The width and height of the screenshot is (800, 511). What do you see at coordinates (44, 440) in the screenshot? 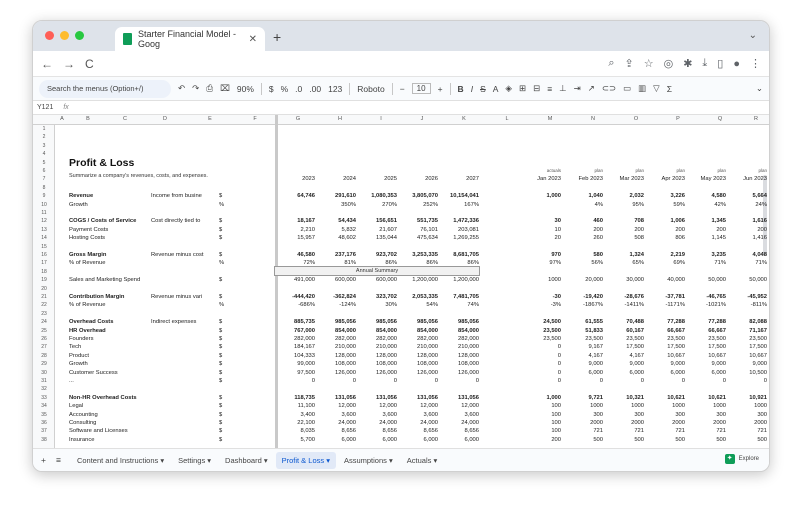
I see `row-header: 38` at bounding box center [44, 440].